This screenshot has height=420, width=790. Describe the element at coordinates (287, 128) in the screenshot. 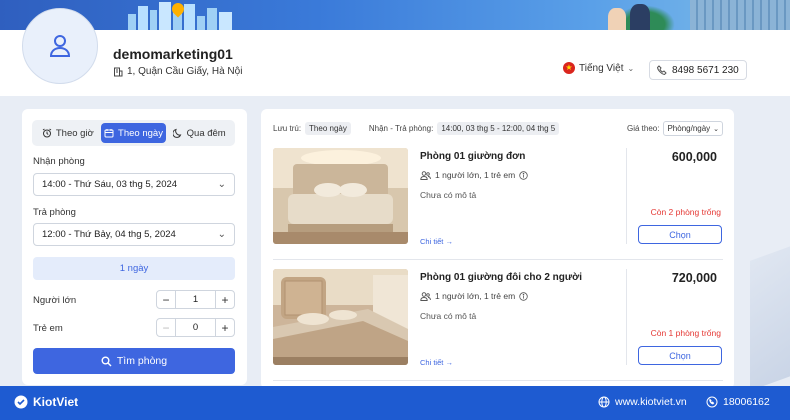

I see `stay-filter-label: Lưu trú:` at that location.